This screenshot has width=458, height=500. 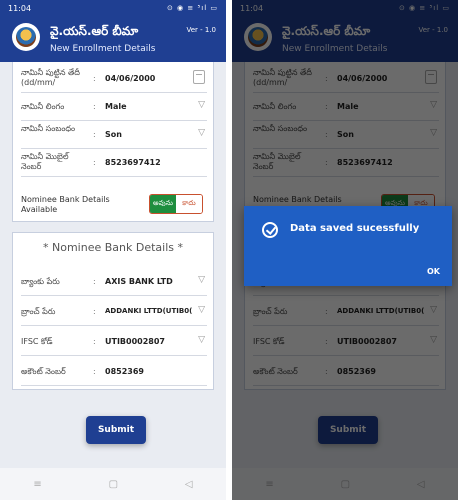 I want to click on app-subtitle: New Enrollment Details, so click(x=103, y=49).